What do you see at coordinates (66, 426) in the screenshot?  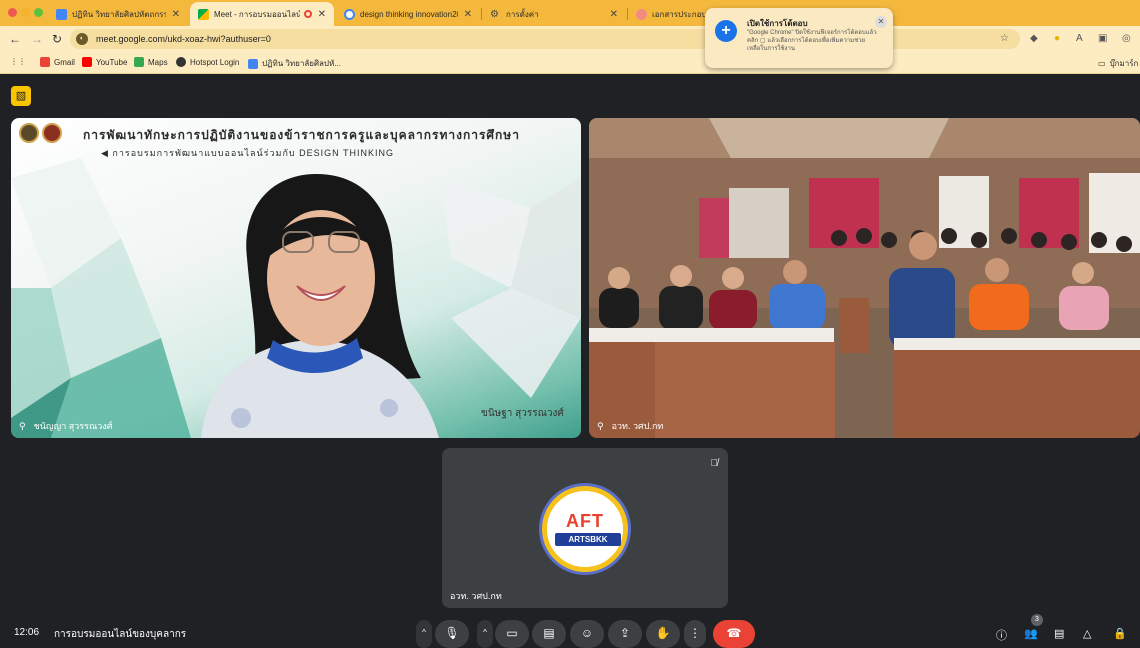 I see `presenter-name-label: ⚲ ชนัญญา สุวรรณวงศ์` at bounding box center [66, 426].